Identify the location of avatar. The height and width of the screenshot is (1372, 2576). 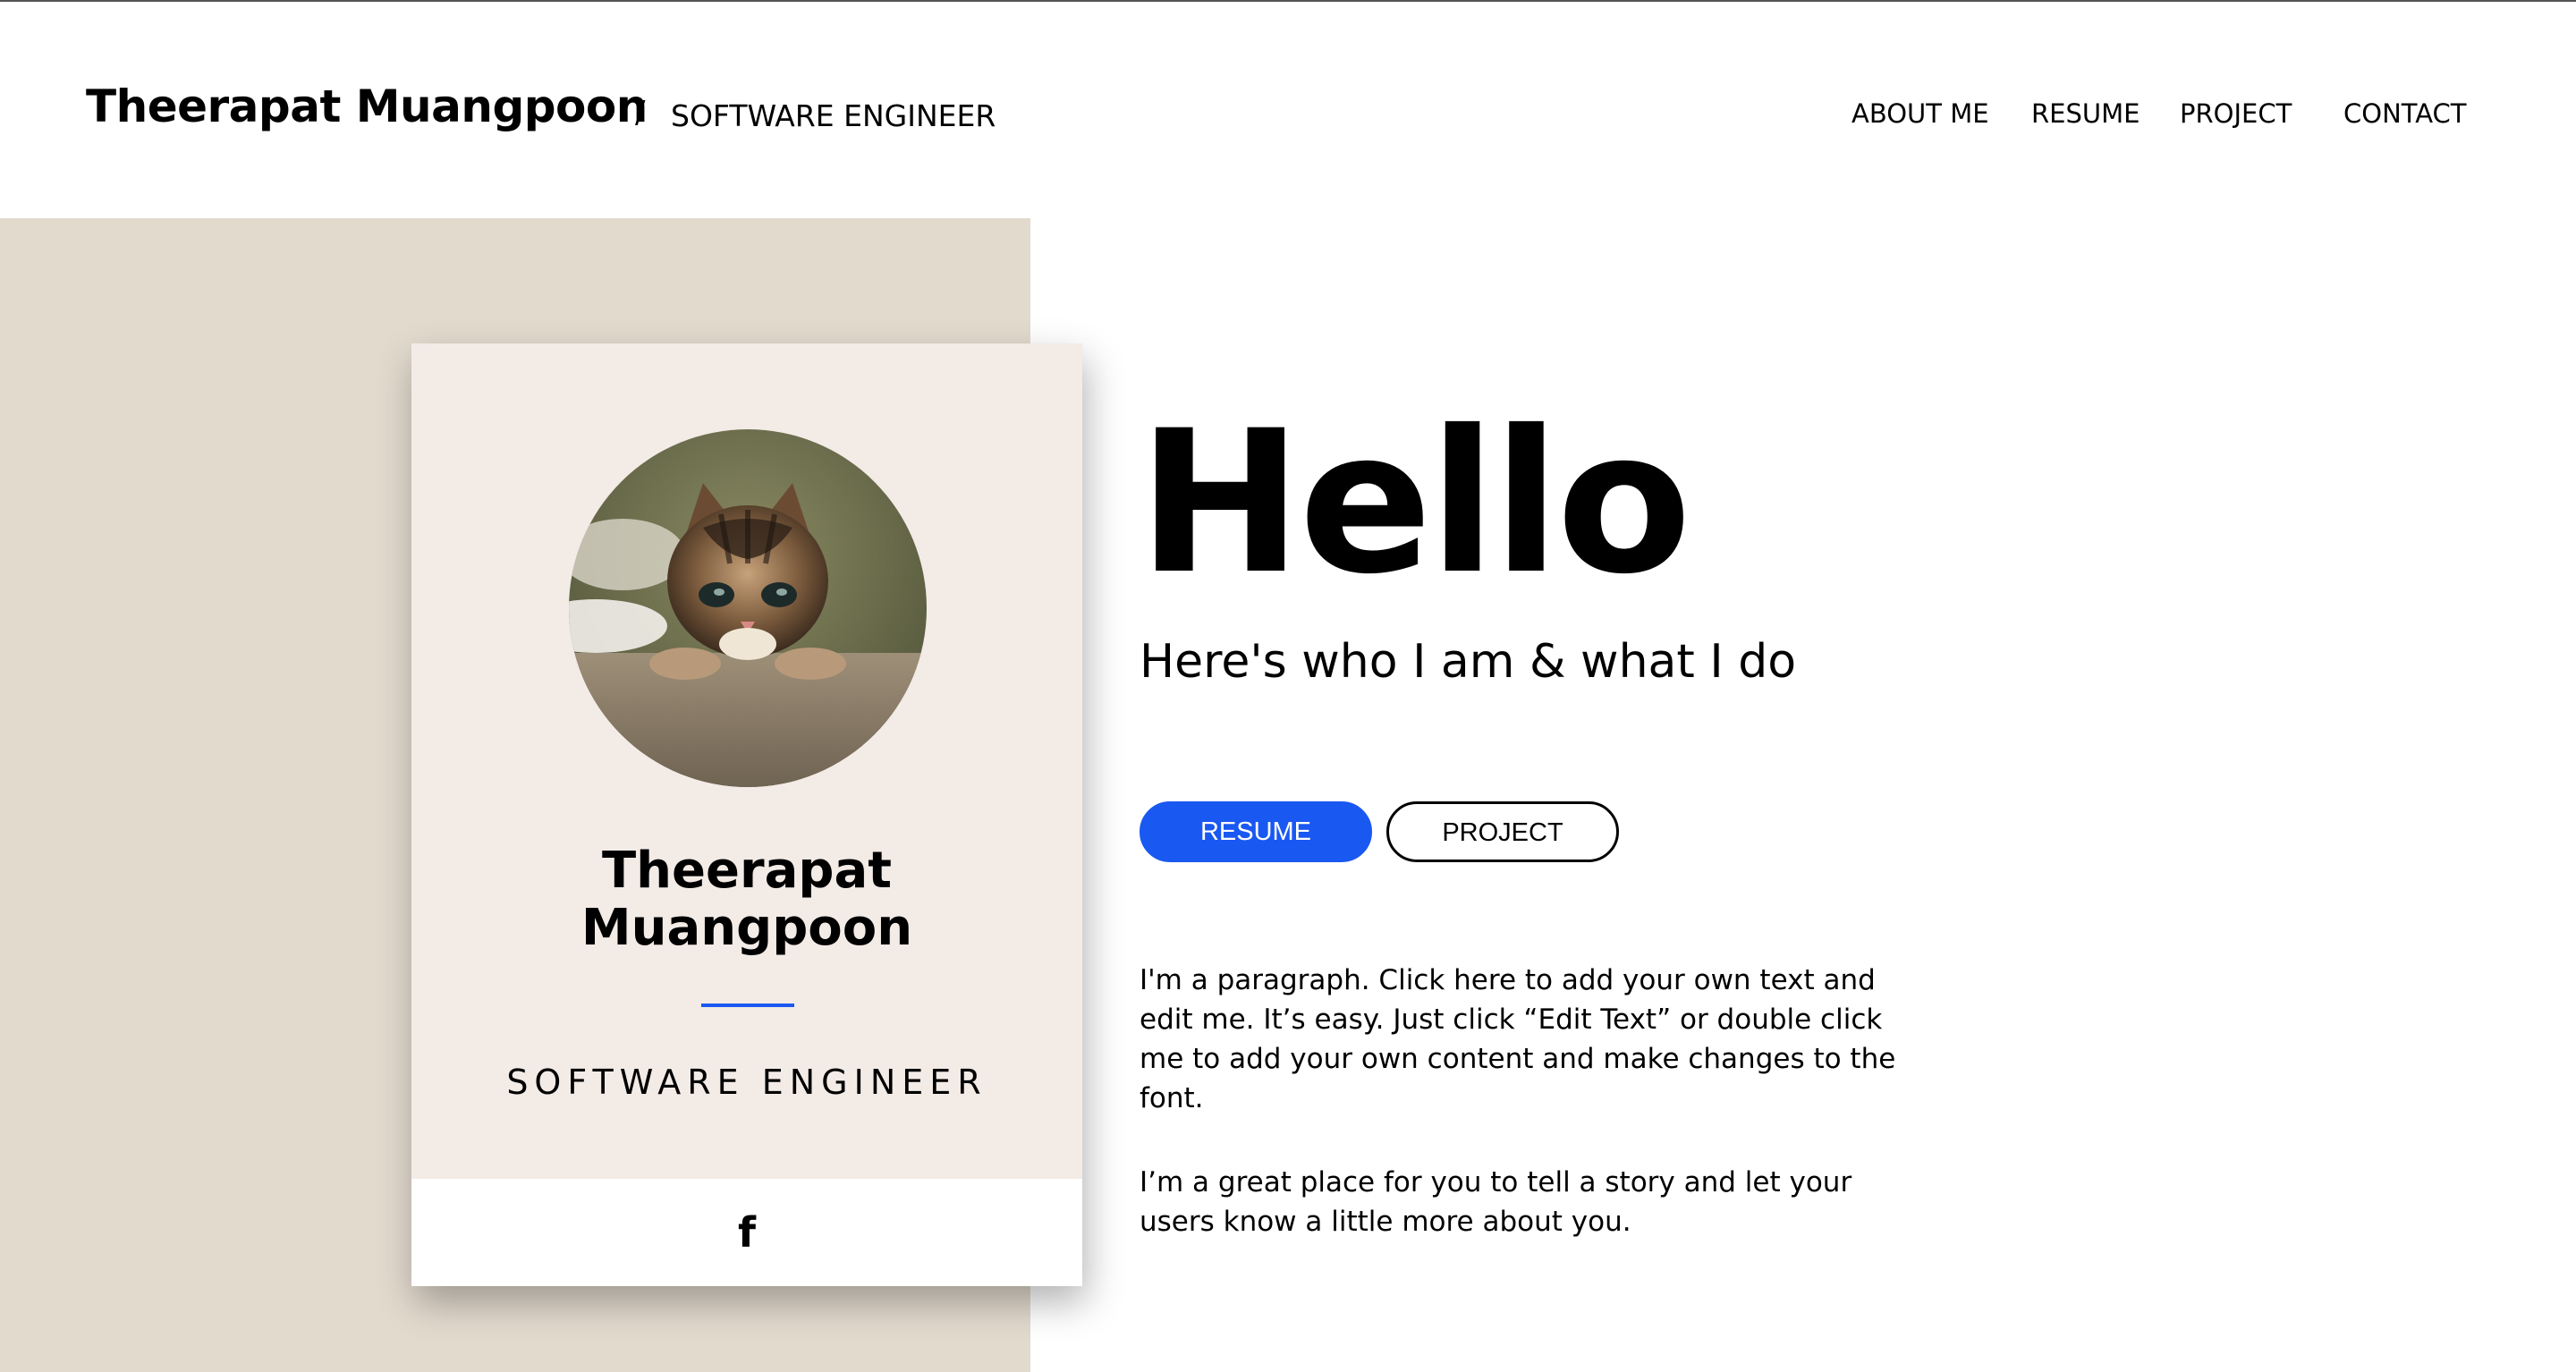
(748, 608).